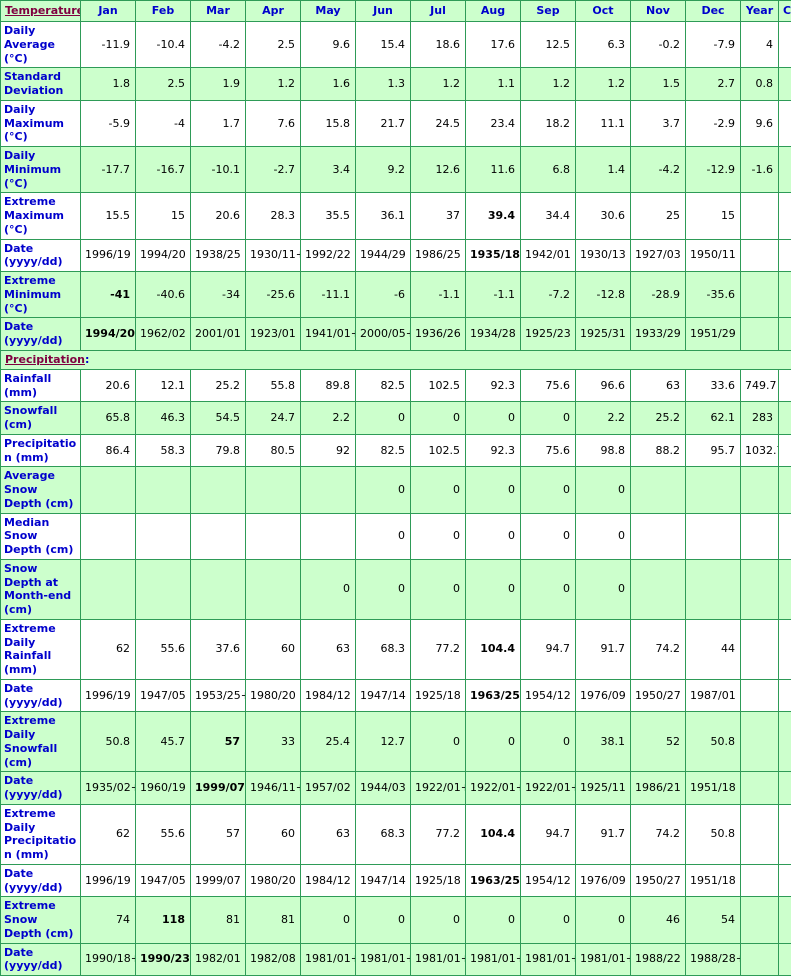  I want to click on cell-value: 1930/11+, so click(273, 255).